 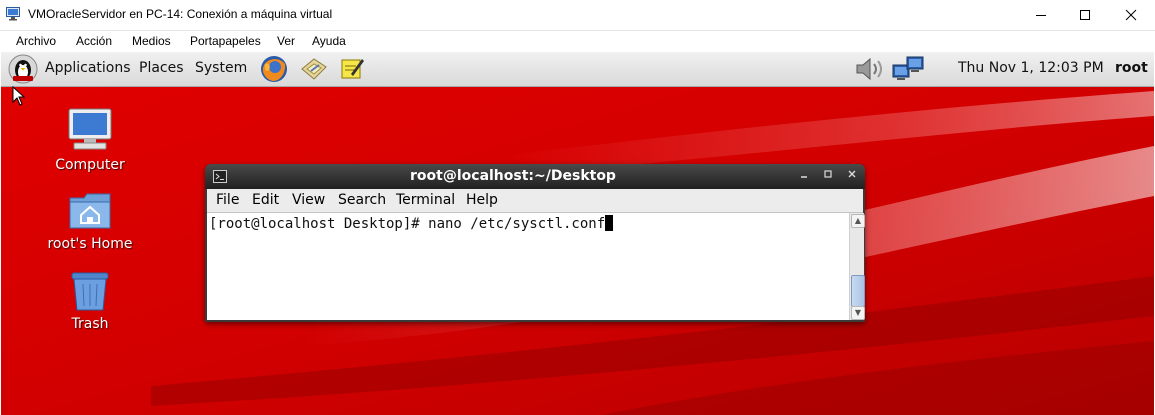 I want to click on terminal-maximize-button, so click(x=828, y=176).